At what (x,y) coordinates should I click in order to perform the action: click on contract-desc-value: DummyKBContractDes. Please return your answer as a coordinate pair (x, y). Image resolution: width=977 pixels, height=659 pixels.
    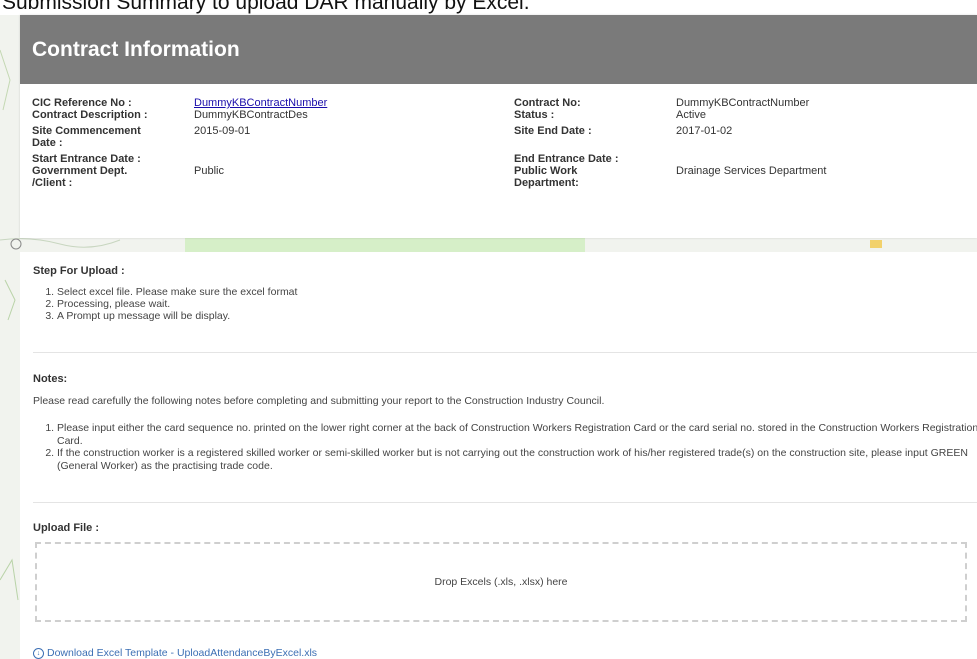
    Looking at the image, I should click on (251, 115).